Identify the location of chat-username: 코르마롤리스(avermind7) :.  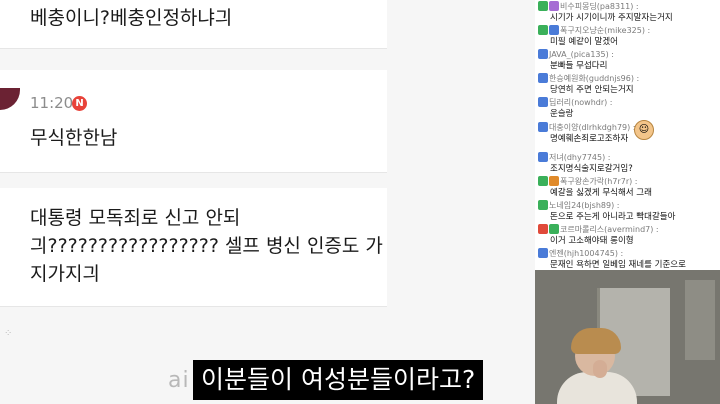
(609, 229).